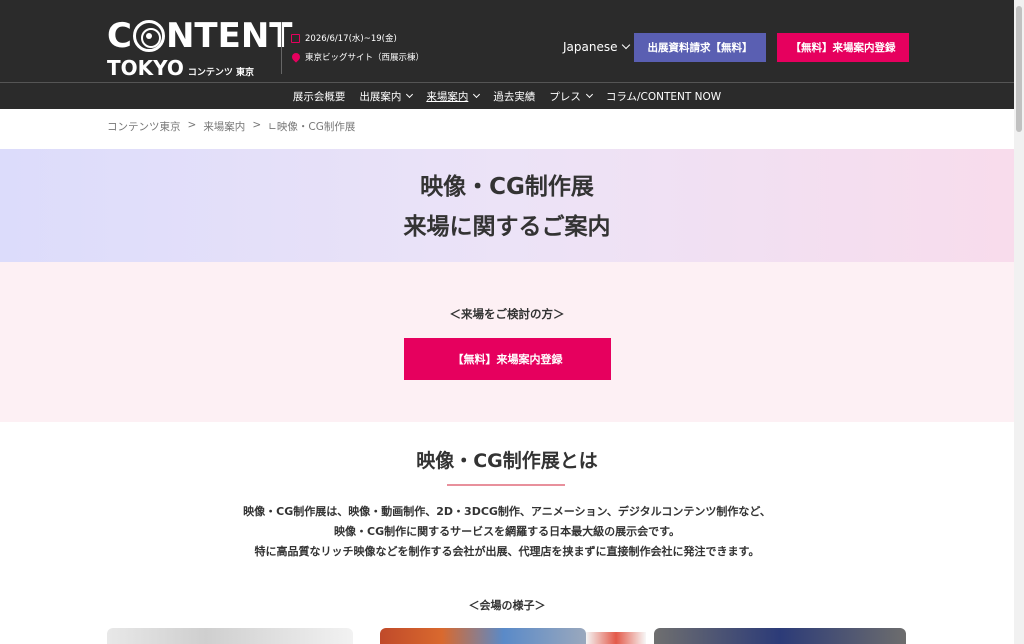 This screenshot has width=1024, height=644. I want to click on page-title-line-1: 映像・CG制作展, so click(507, 187).